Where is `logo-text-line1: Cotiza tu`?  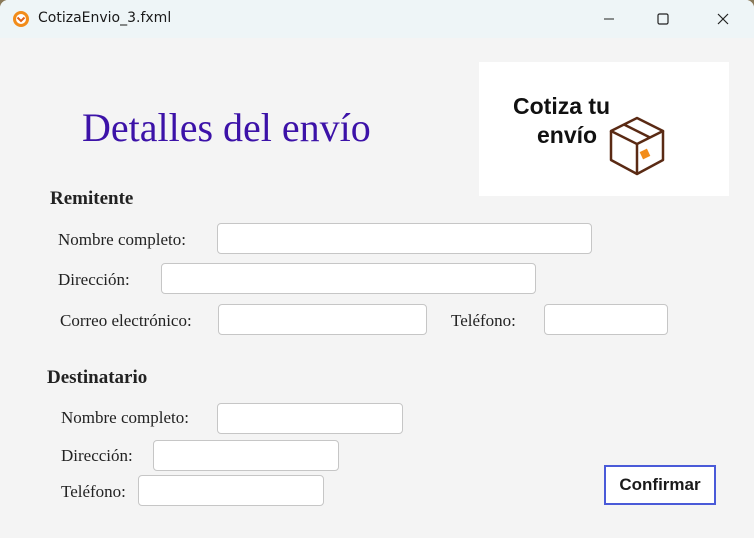 logo-text-line1: Cotiza tu is located at coordinates (562, 106).